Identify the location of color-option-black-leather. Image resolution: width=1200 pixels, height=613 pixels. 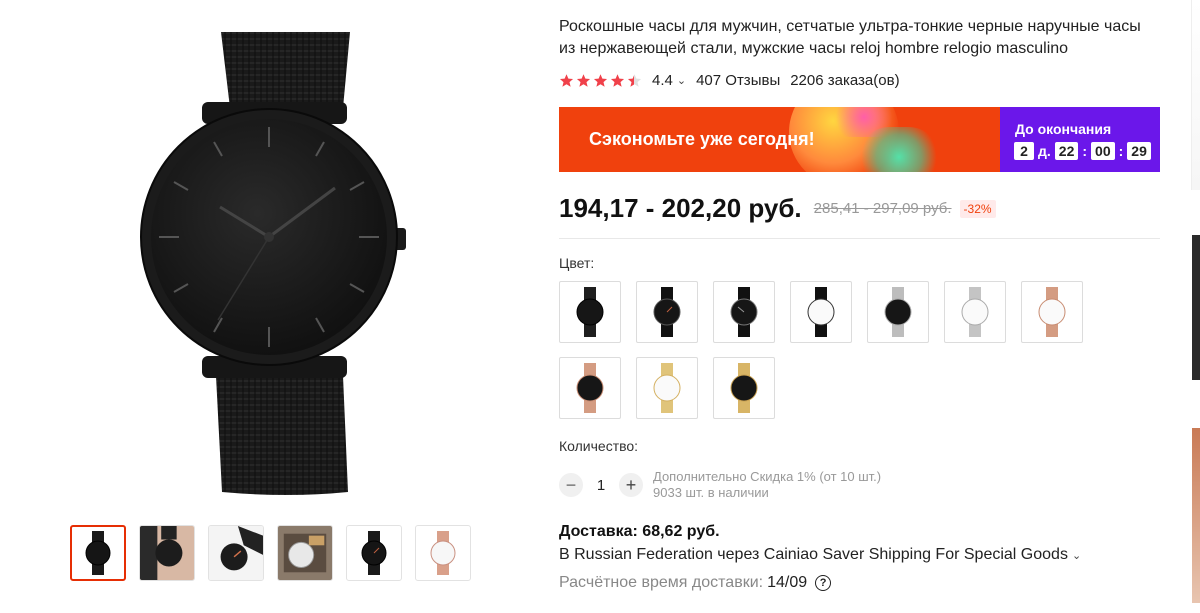
(667, 312).